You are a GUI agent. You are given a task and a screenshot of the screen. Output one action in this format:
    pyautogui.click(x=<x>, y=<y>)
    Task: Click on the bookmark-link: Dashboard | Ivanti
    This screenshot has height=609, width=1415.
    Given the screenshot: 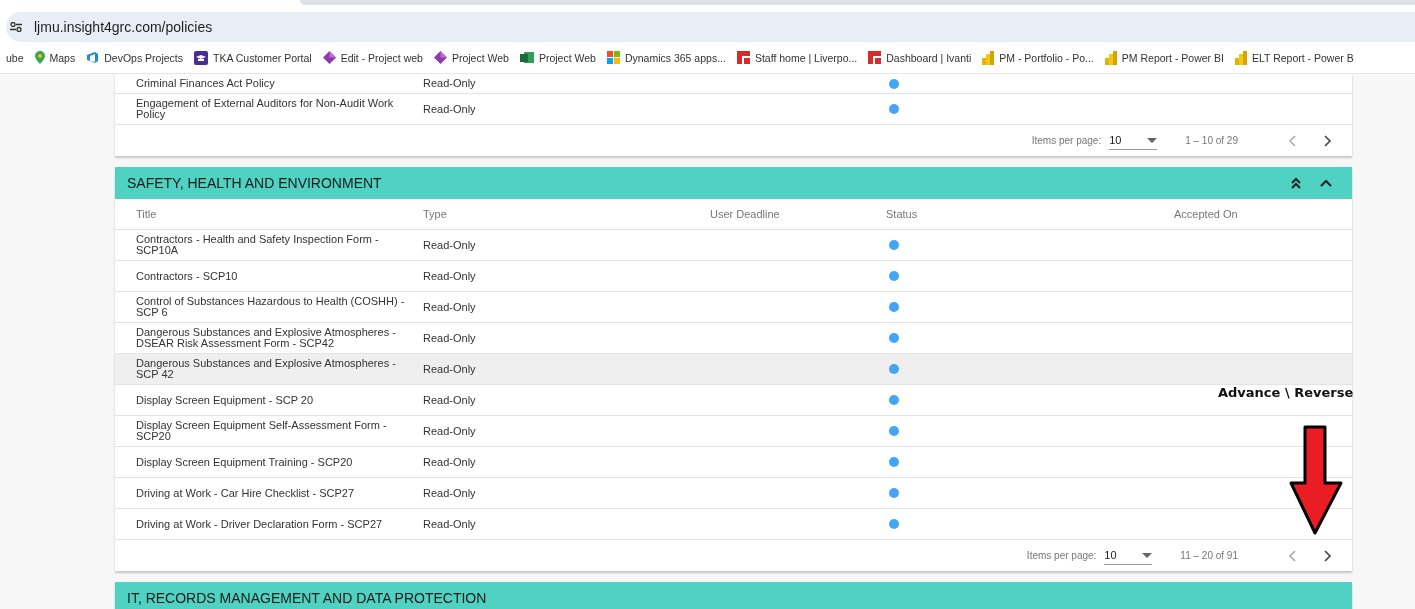 What is the action you would take?
    pyautogui.click(x=920, y=57)
    